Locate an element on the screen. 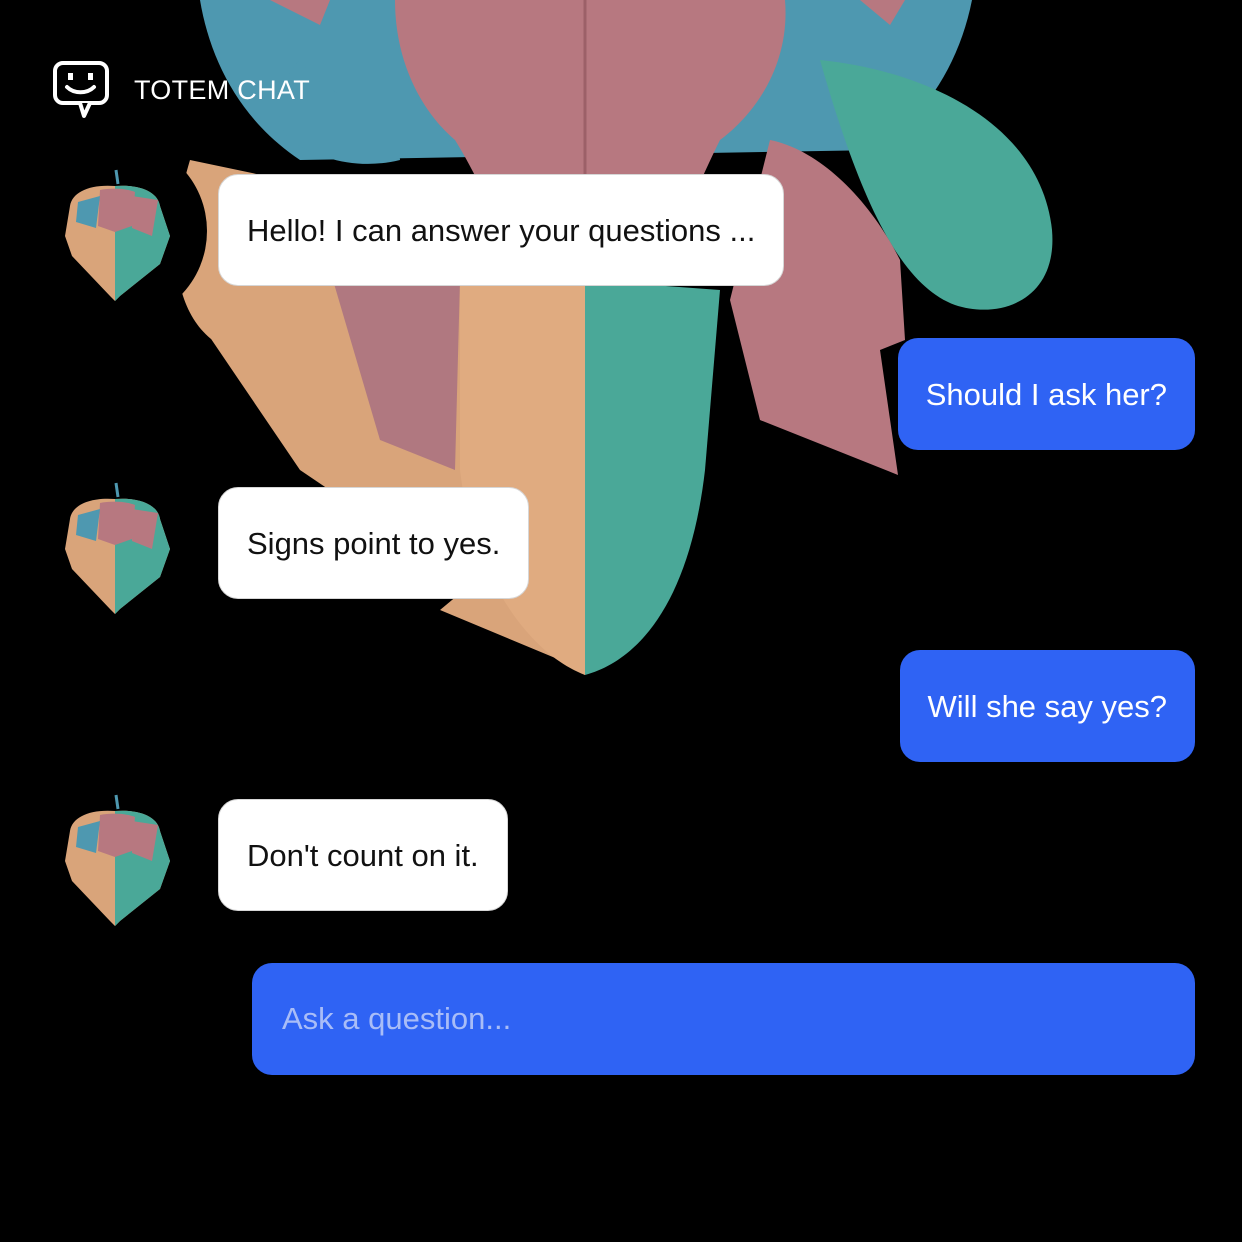 This screenshot has height=1242, width=1242. user-message-bubble: Should I ask her? is located at coordinates (1046, 394).